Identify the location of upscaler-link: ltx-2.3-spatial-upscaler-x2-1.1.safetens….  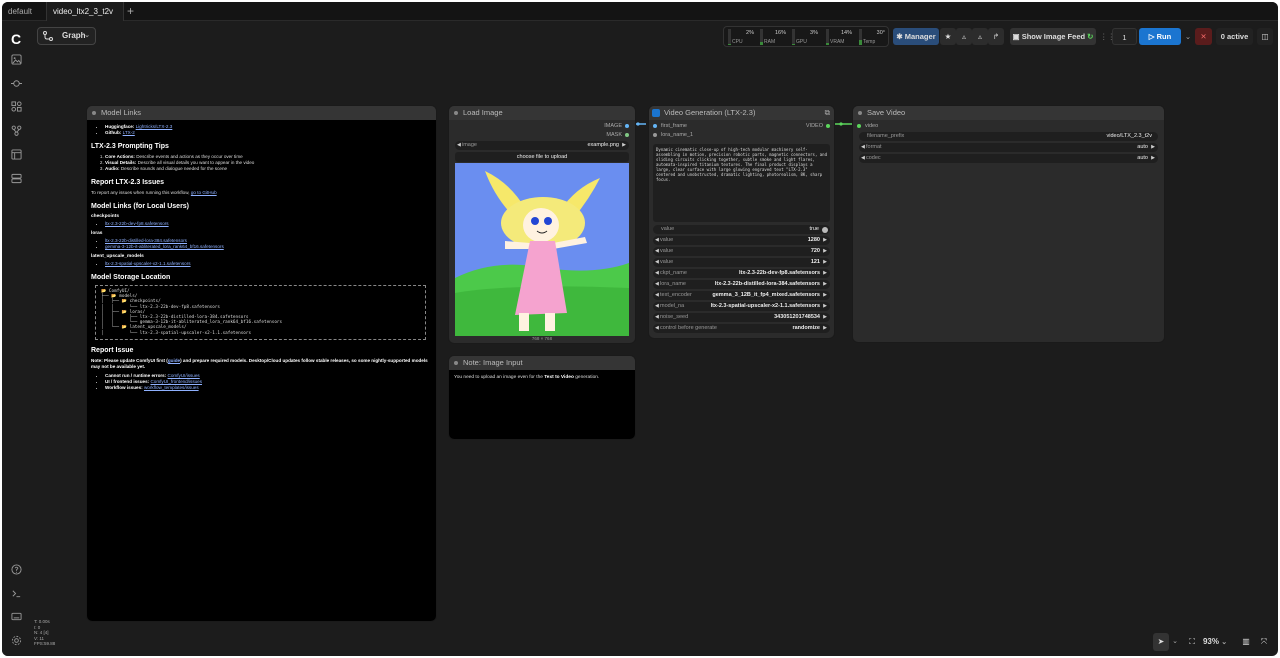
(148, 263).